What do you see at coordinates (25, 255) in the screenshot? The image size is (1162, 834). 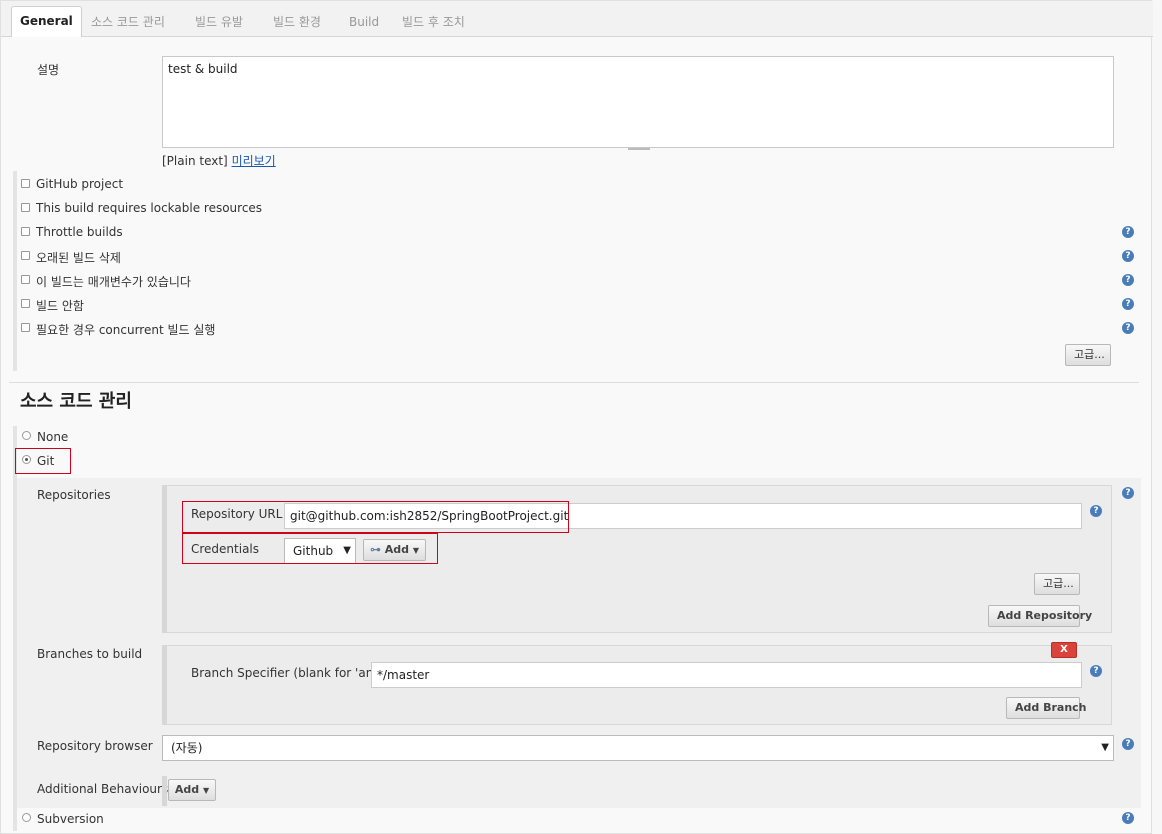 I see `discard-old-builds-checkbox` at bounding box center [25, 255].